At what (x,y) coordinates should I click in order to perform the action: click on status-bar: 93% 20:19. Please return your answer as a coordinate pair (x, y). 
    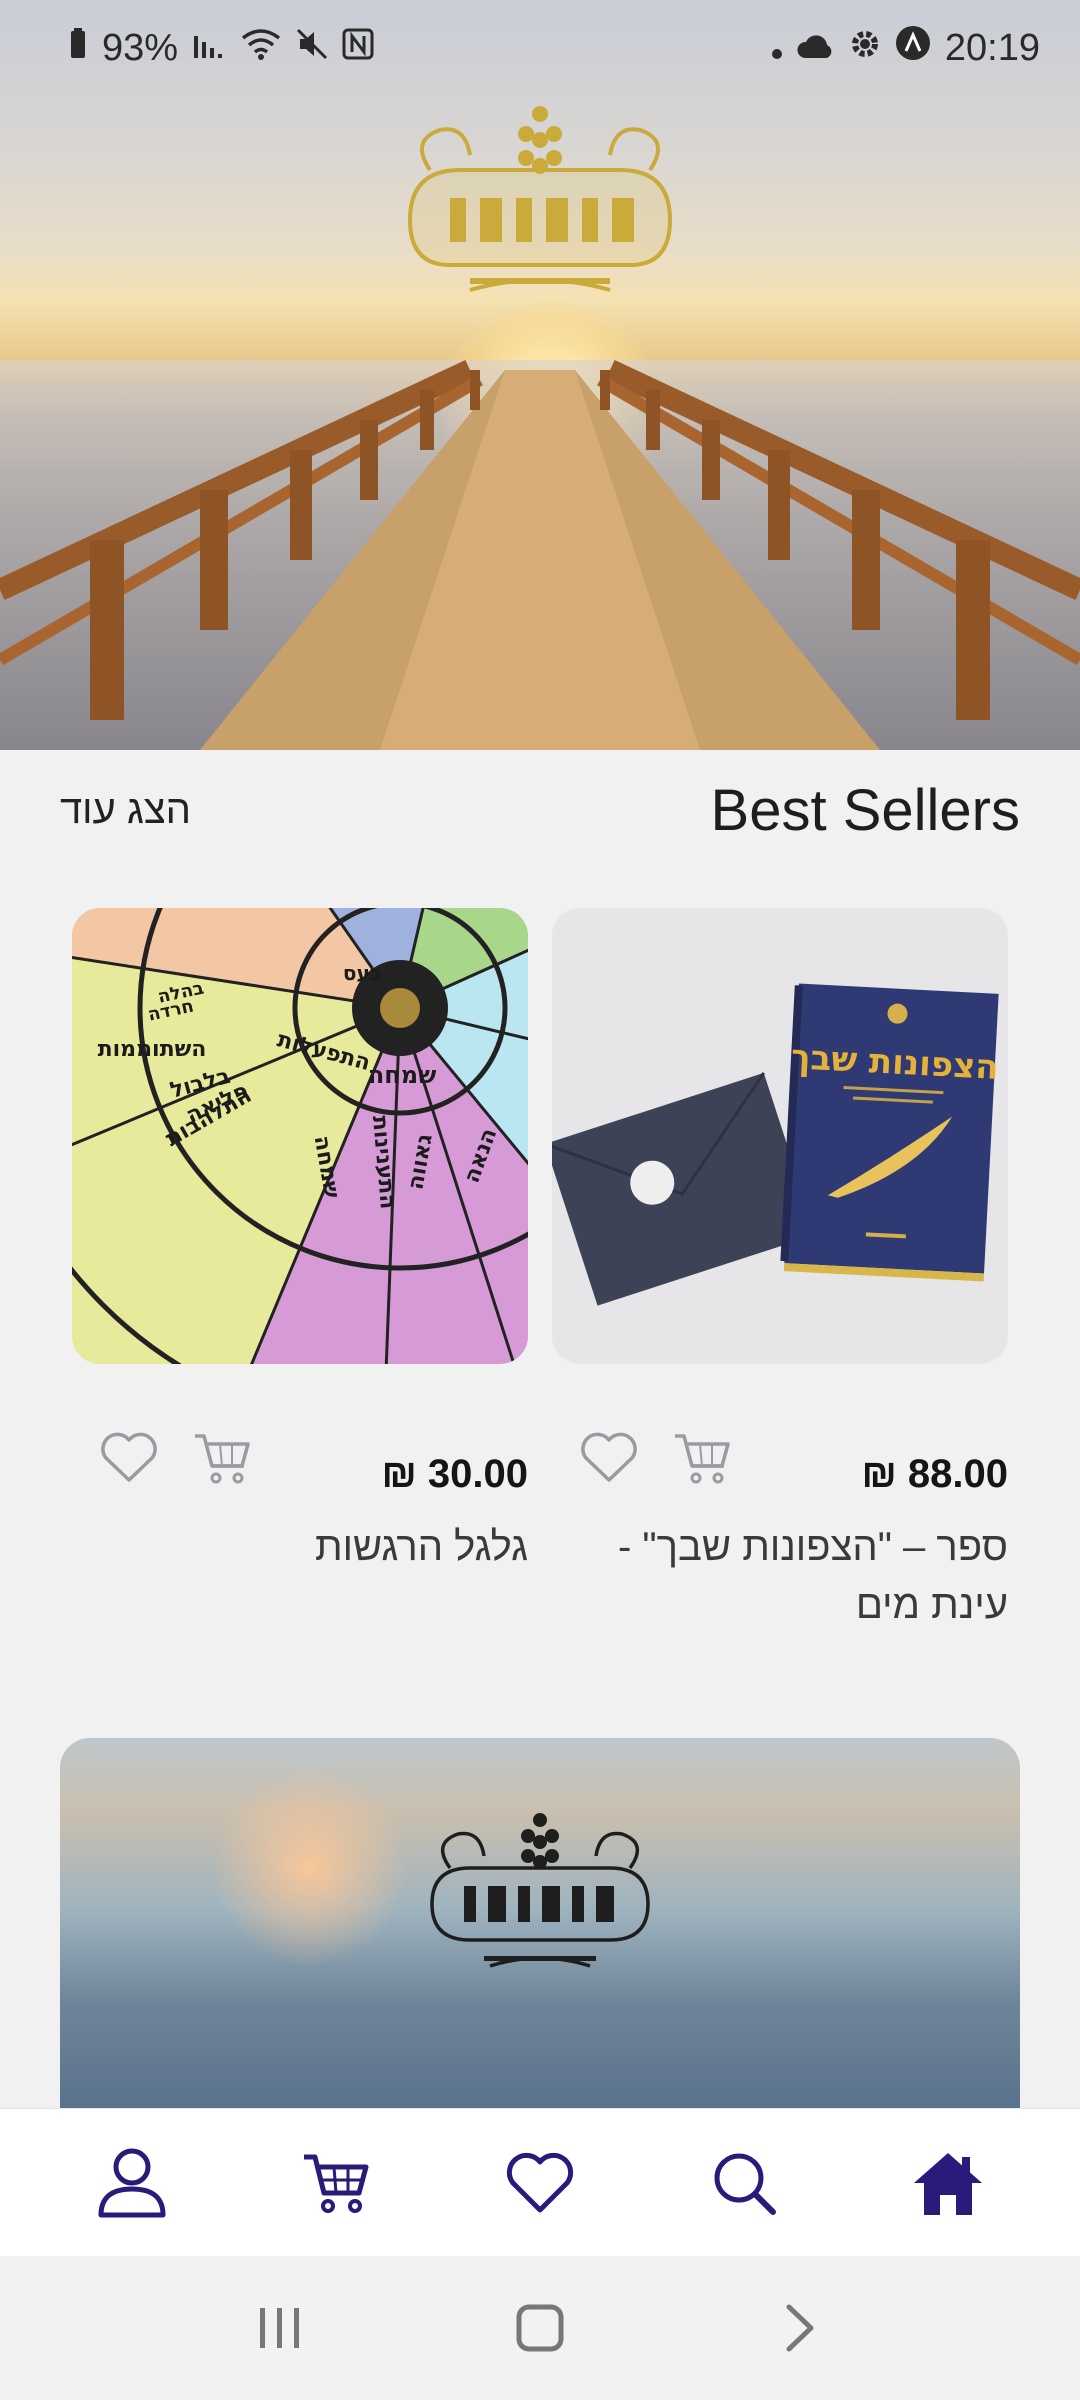
    Looking at the image, I should click on (540, 48).